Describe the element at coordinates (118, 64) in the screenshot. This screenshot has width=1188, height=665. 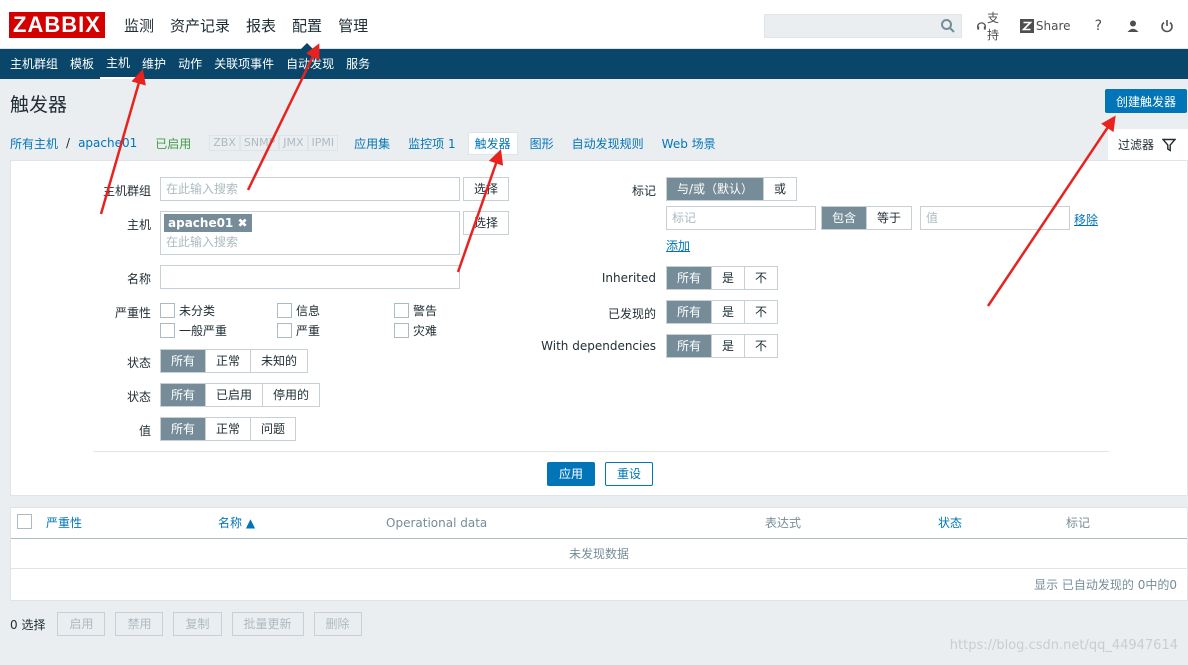
I see `subnav-hosts: 主机` at that location.